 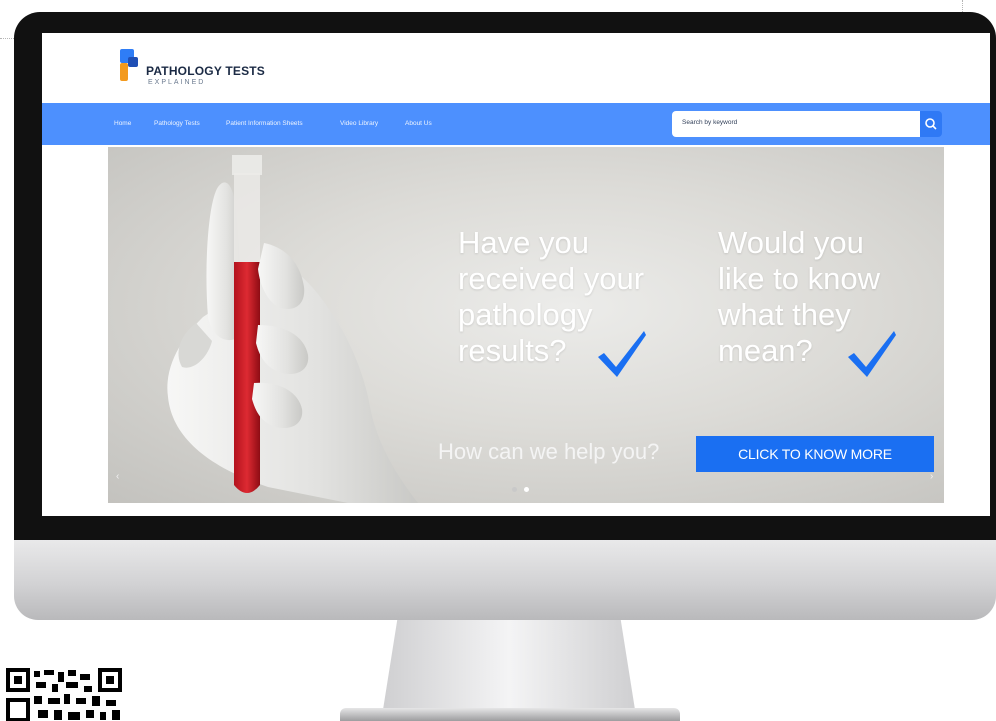 I want to click on logo-subtitle: EXPLAINED, so click(x=177, y=82).